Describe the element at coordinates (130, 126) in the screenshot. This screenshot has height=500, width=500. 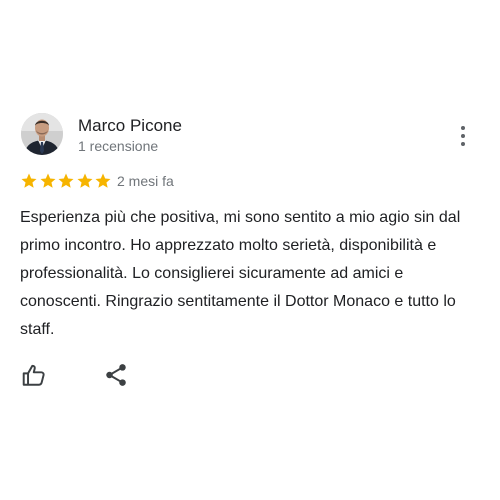
I see `reviewer-name: Marco Picone` at that location.